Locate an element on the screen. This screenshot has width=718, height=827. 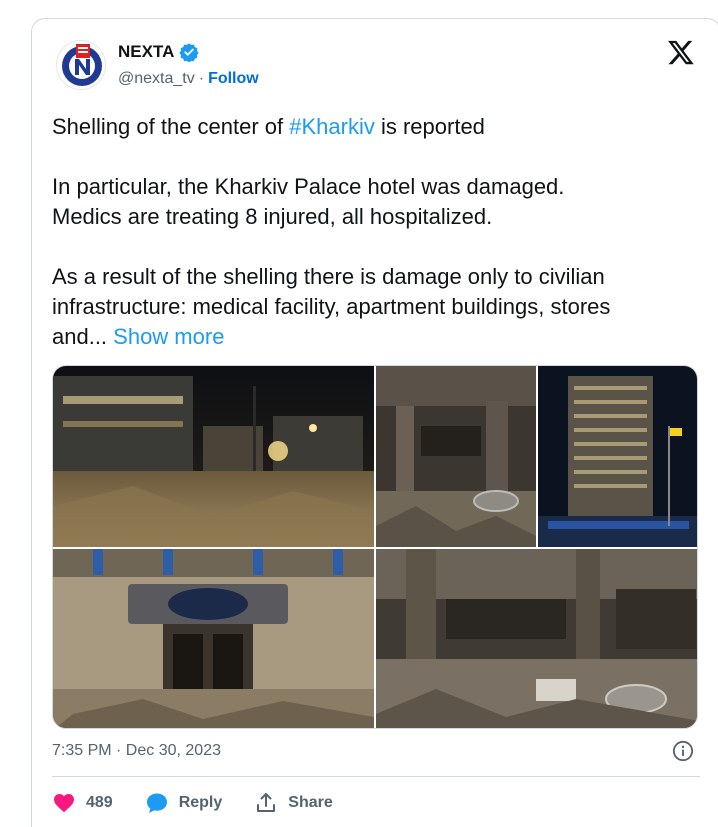
share-label: Share is located at coordinates (310, 802).